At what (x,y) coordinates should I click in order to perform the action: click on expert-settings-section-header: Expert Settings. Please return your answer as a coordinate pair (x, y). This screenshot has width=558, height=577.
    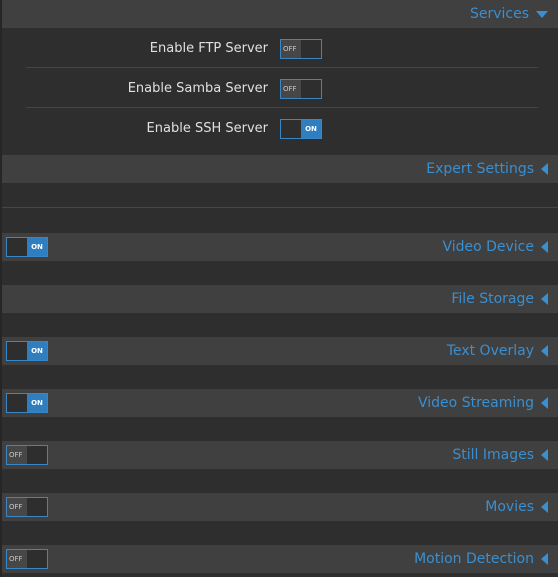
    Looking at the image, I should click on (280, 169).